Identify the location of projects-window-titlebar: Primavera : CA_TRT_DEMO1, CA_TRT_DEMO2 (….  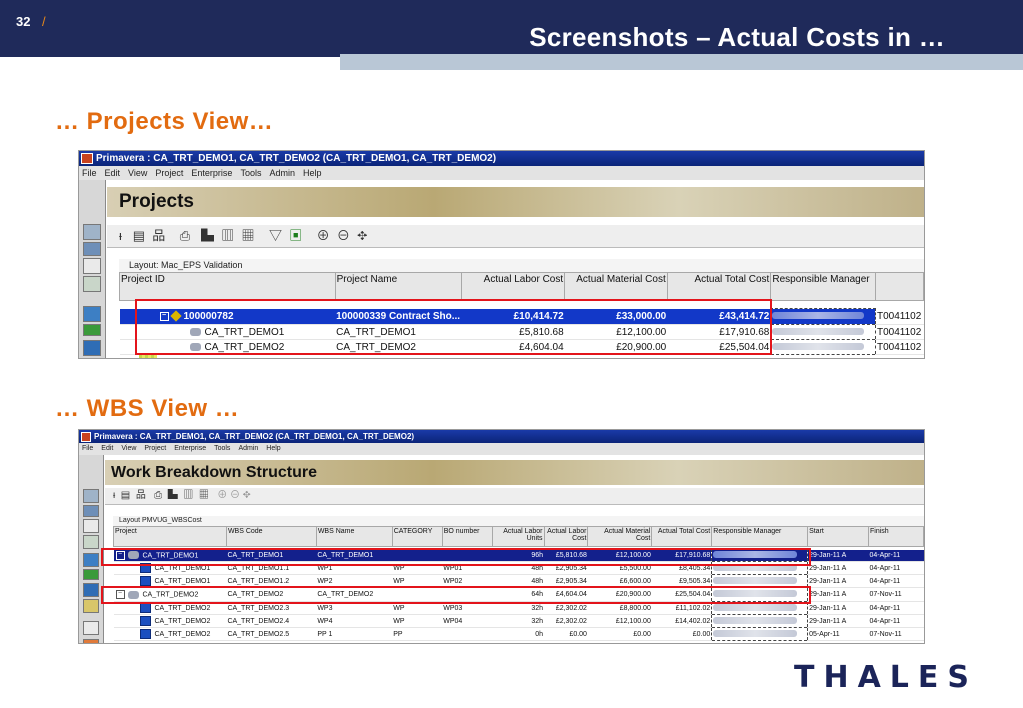
(501, 158).